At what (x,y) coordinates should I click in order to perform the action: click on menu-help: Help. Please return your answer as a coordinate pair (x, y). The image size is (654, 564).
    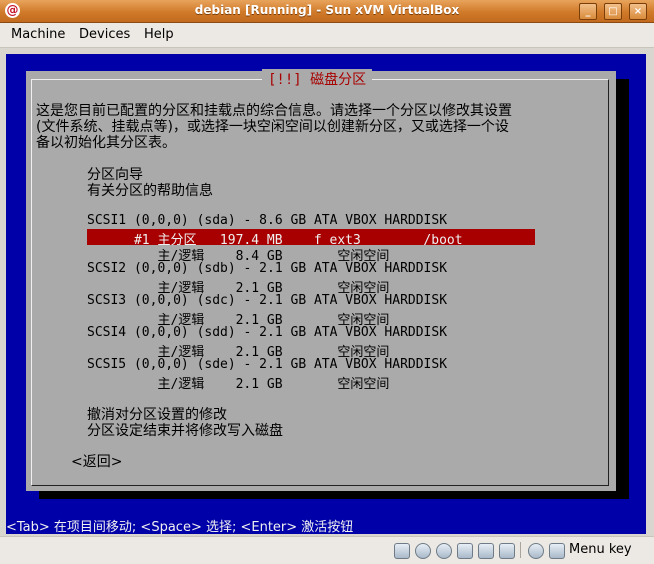
    Looking at the image, I should click on (159, 34).